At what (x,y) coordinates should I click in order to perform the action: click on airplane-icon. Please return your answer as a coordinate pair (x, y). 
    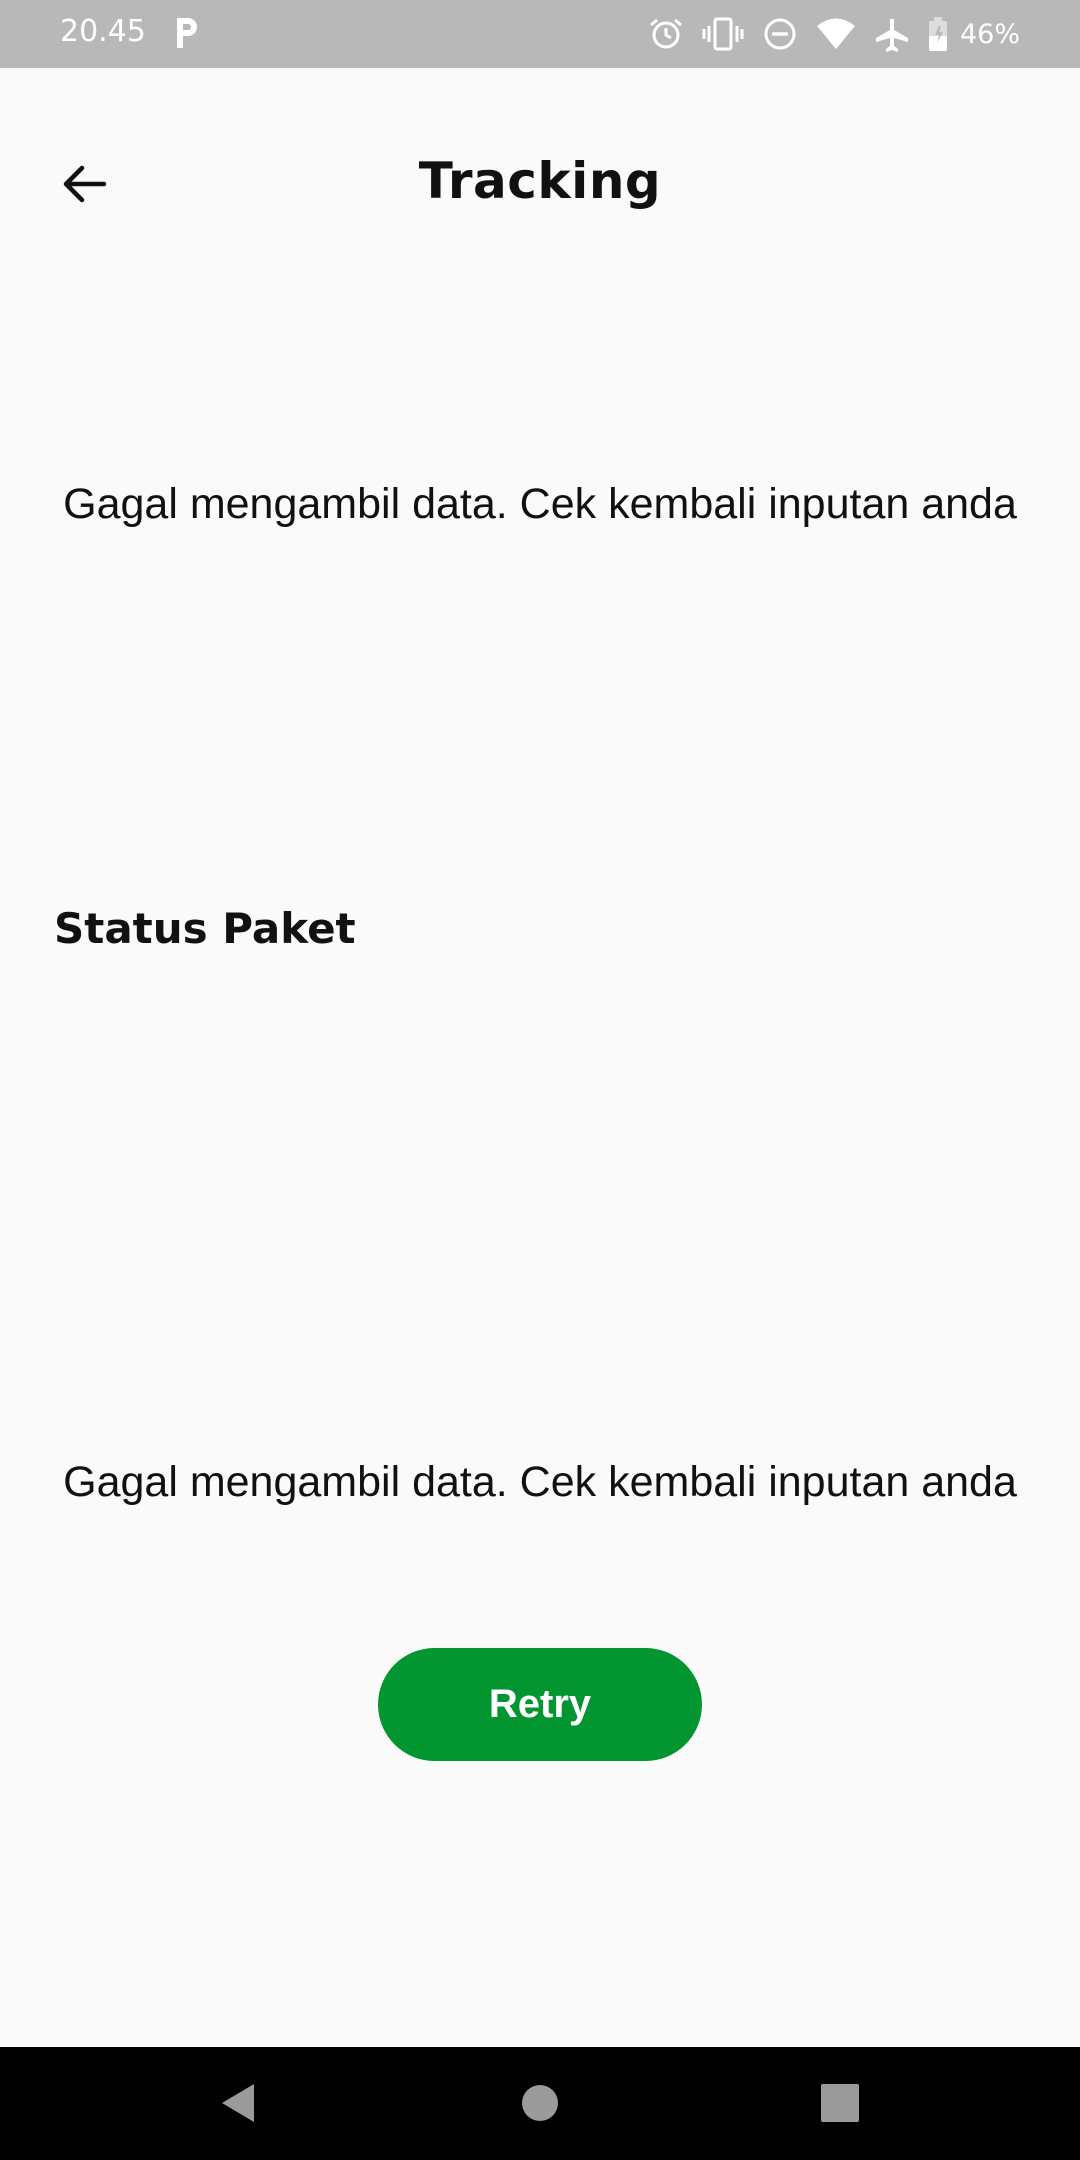
    Looking at the image, I should click on (891, 35).